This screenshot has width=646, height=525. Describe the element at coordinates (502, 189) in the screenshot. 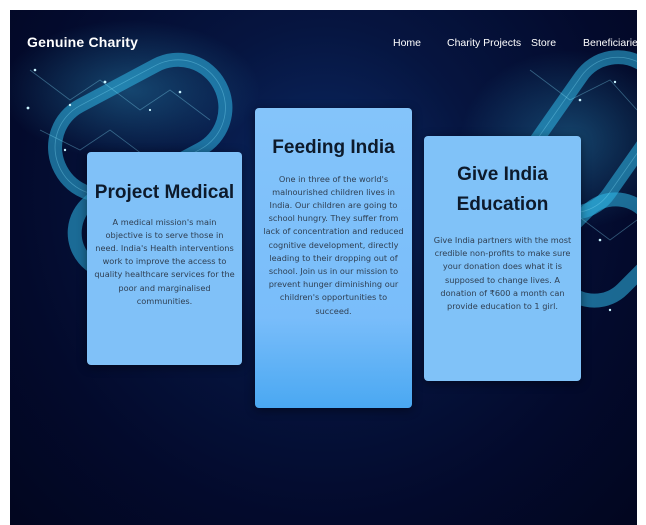

I see `card-title: Give India Education` at that location.